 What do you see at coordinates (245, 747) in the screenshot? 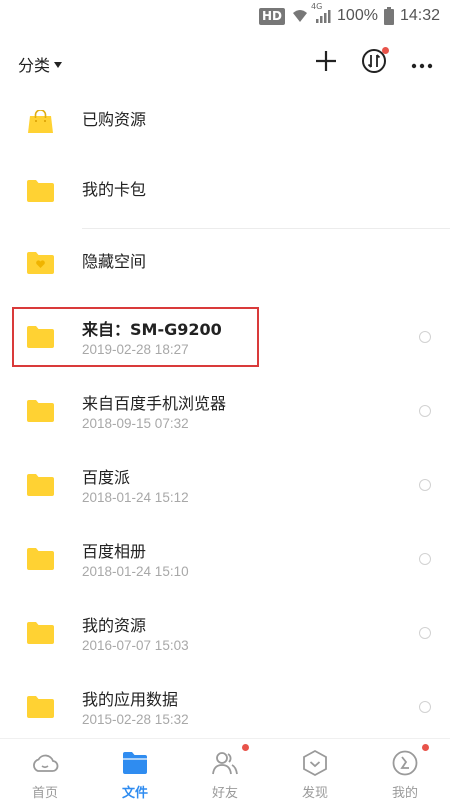
I see `friends-badge-dot` at bounding box center [245, 747].